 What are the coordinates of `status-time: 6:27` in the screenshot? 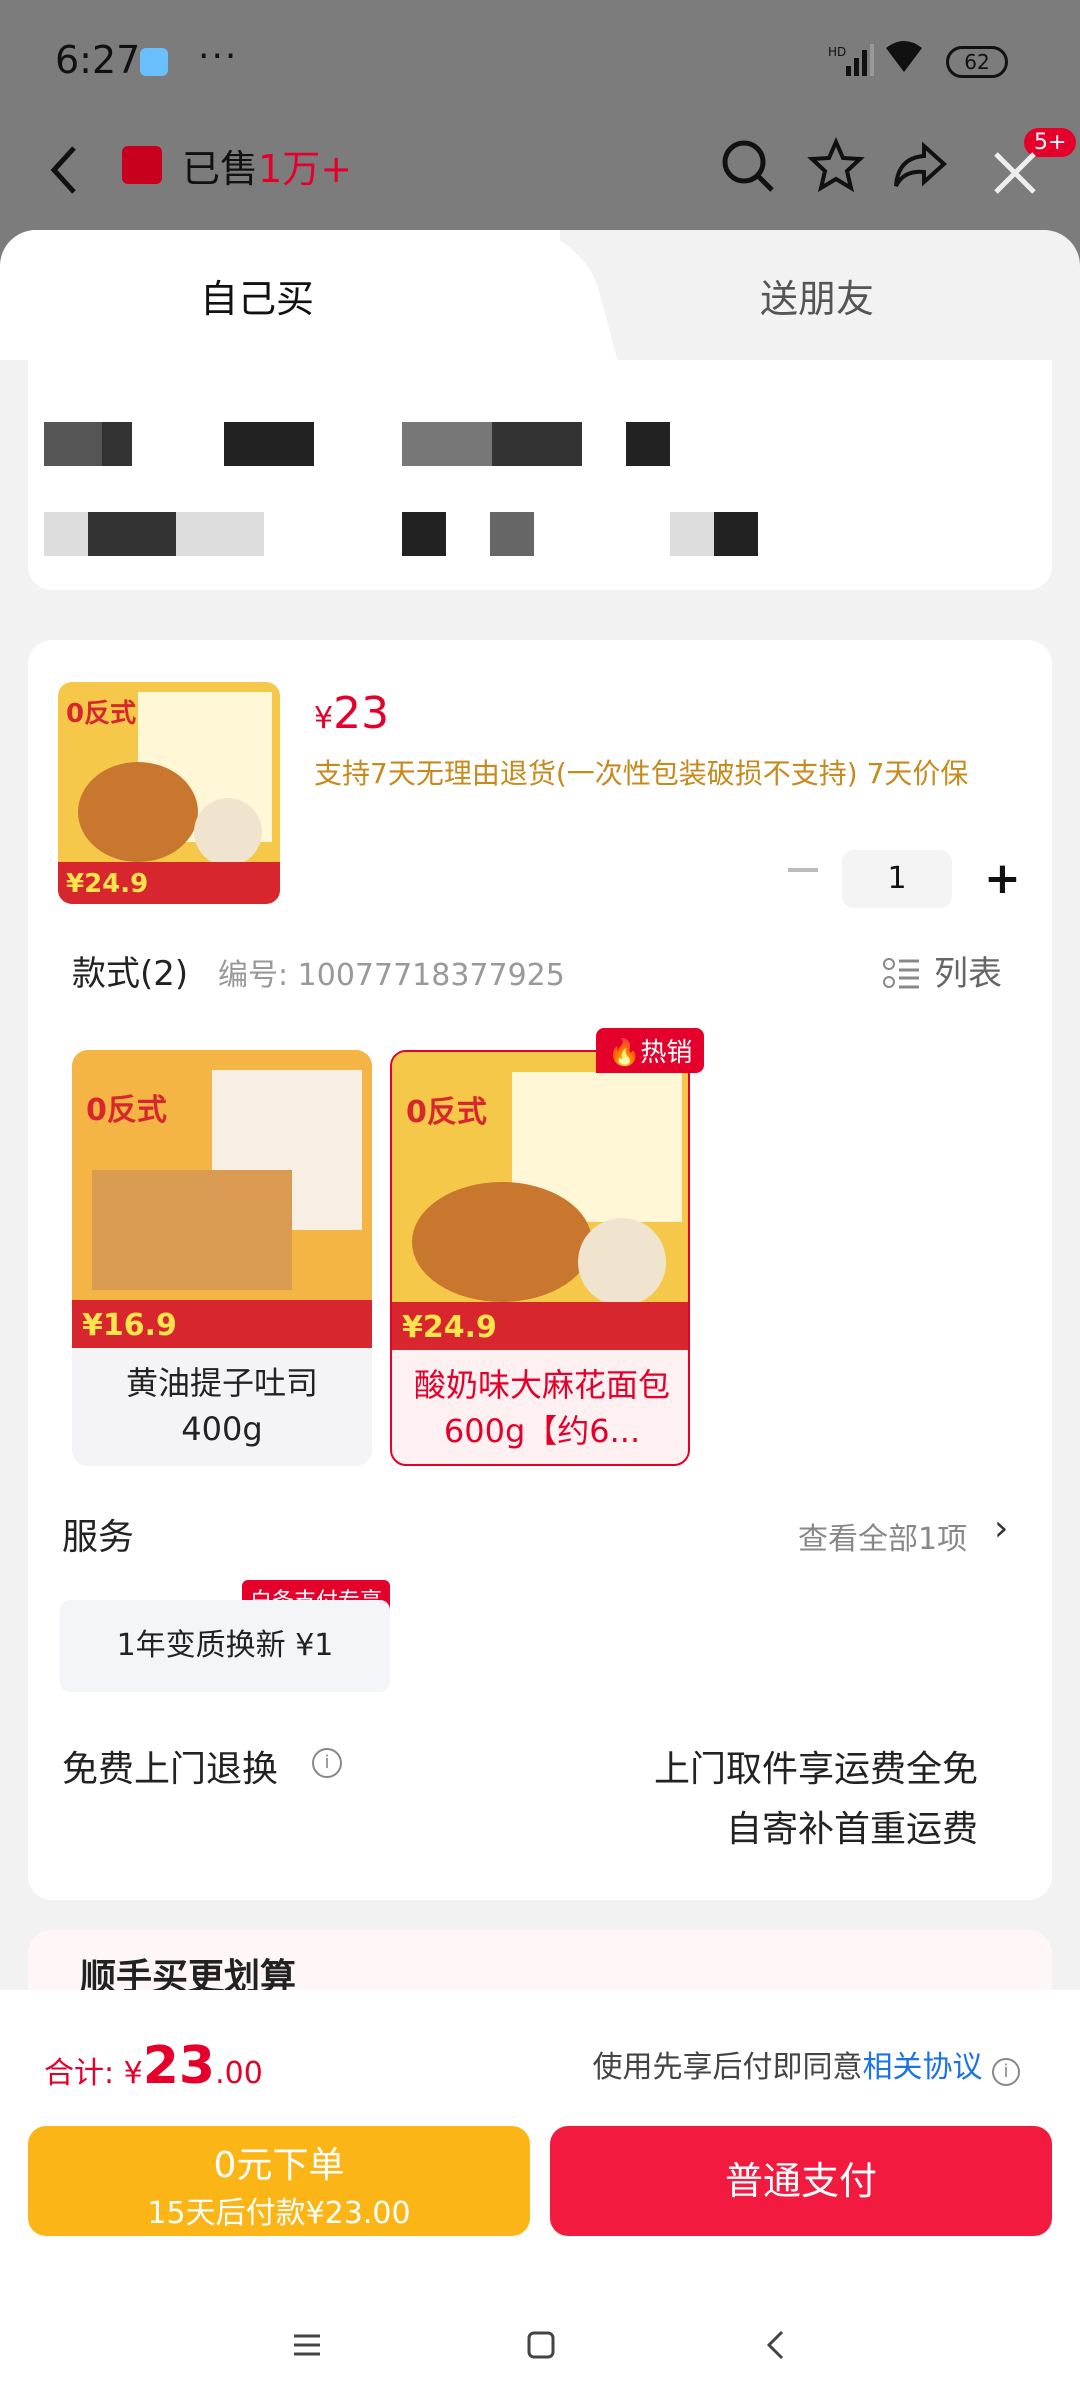 It's located at (98, 60).